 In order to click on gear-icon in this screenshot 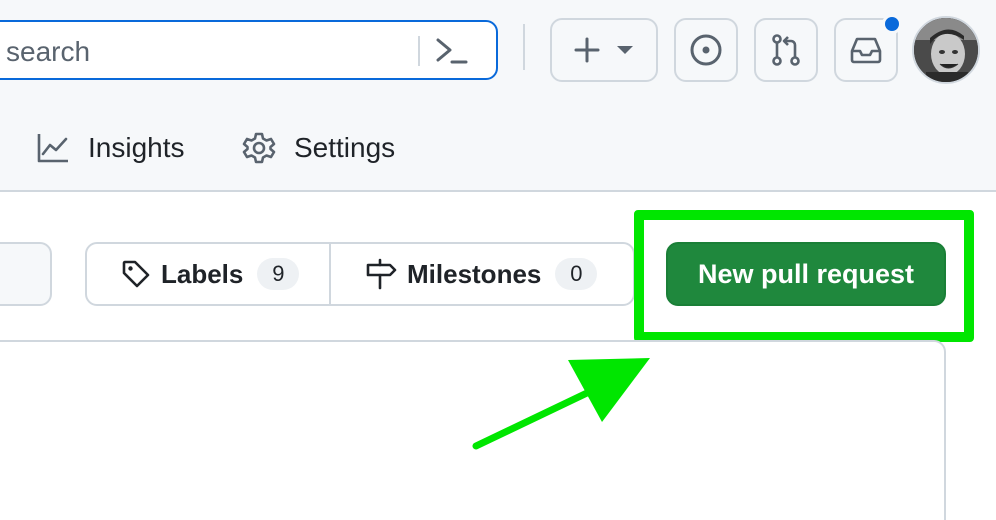, I will do `click(259, 148)`.